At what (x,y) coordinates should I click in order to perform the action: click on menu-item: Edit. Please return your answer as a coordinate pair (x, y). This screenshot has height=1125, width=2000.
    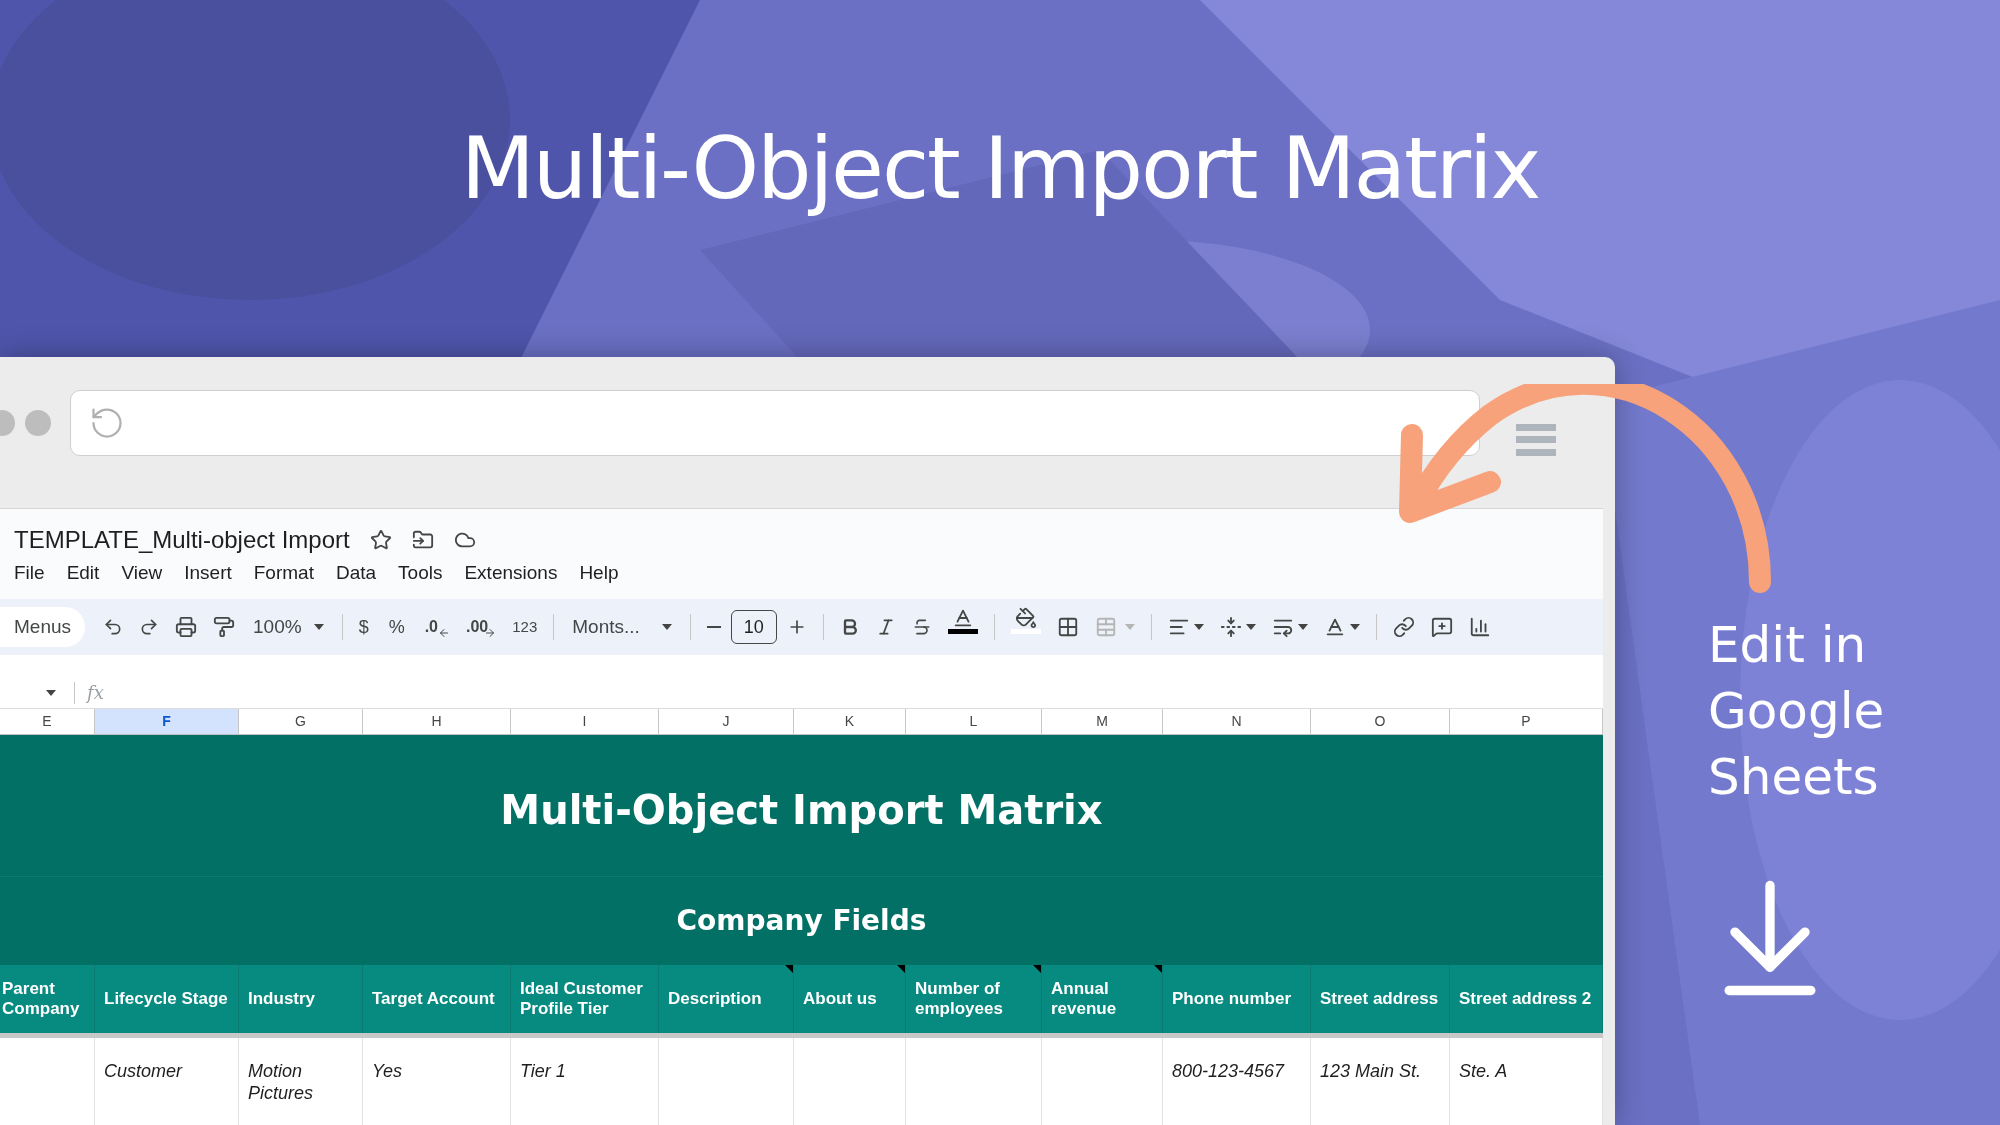
    Looking at the image, I should click on (83, 573).